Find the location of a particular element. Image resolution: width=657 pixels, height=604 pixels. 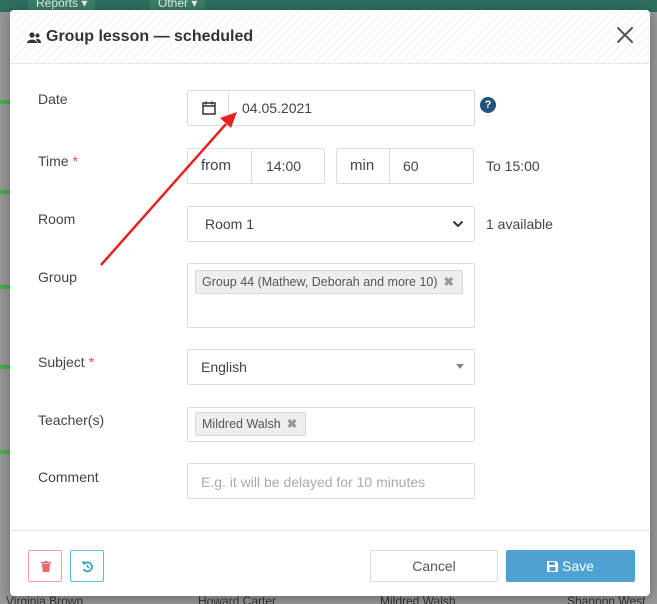

group-icon is located at coordinates (34, 37).